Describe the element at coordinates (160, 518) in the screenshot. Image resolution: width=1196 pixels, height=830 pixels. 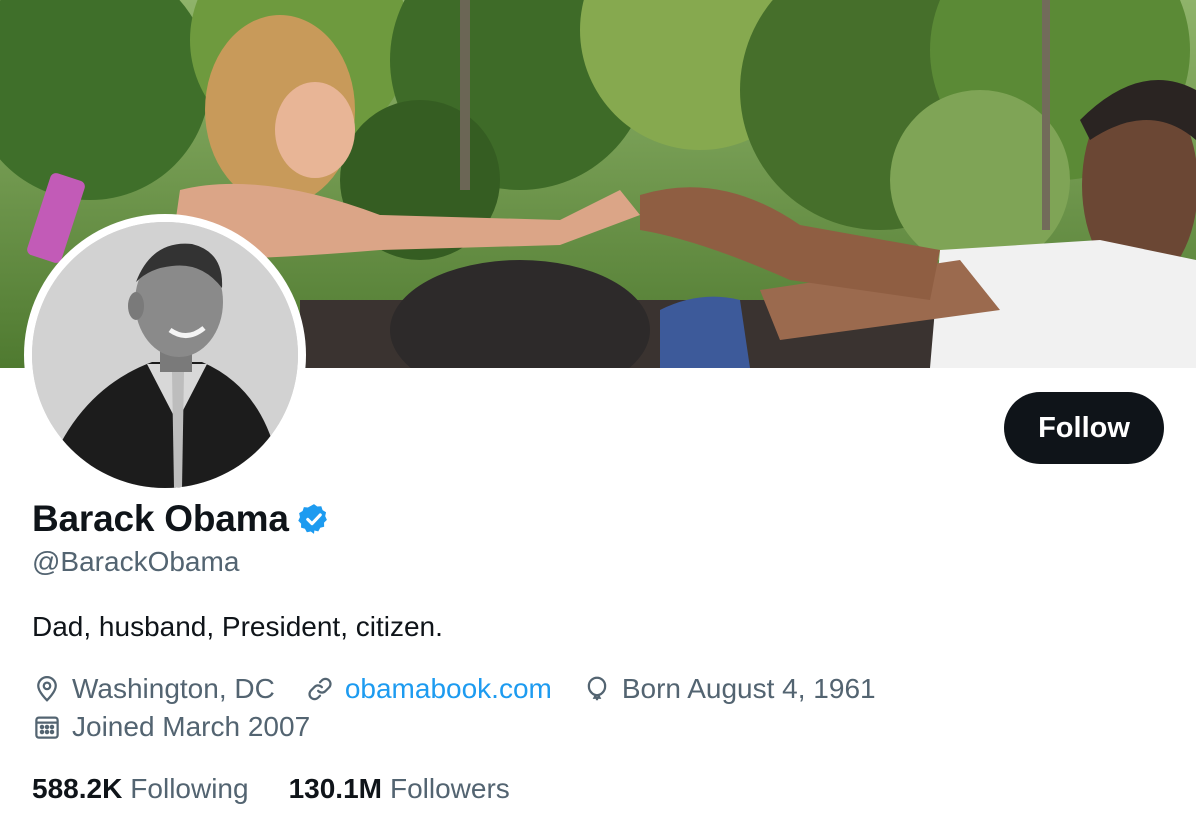
I see `display-name: Barack Obama` at that location.